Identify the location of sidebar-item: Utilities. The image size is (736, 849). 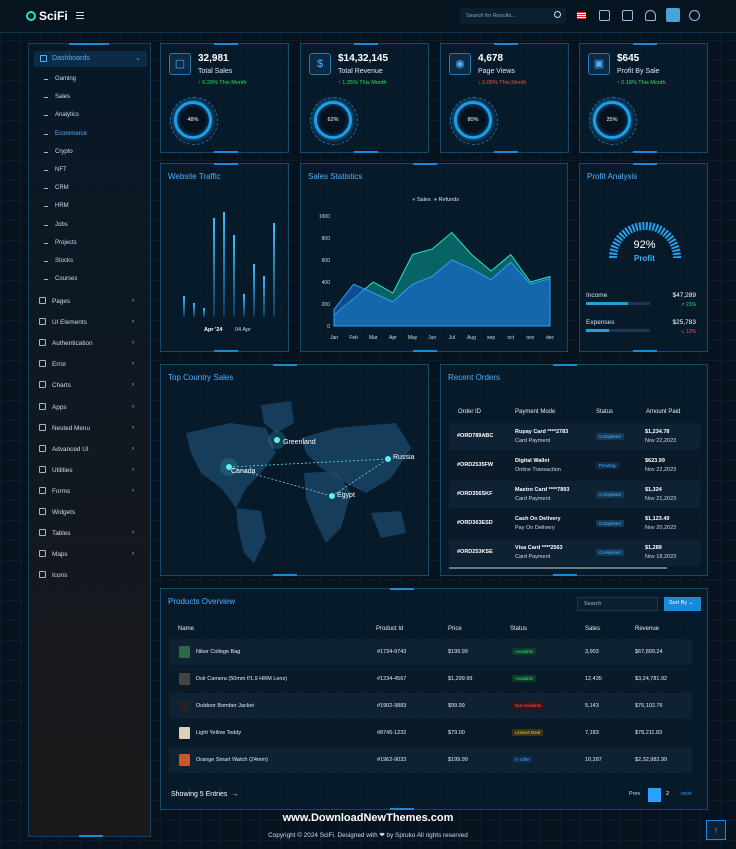
(56, 469).